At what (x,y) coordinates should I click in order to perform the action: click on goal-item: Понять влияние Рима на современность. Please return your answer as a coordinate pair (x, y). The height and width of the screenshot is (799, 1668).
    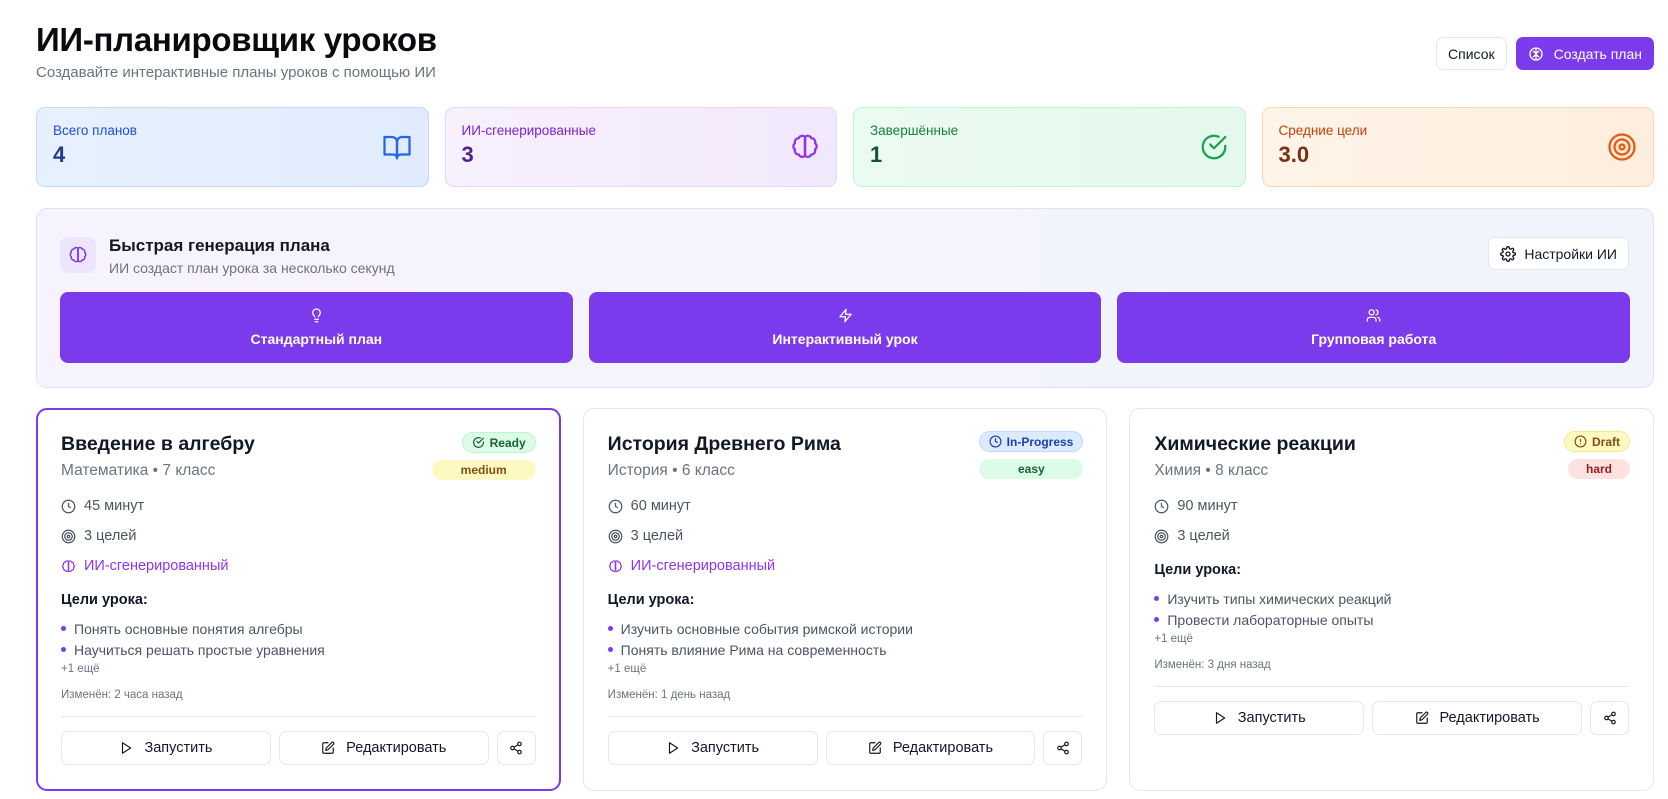
    Looking at the image, I should click on (845, 649).